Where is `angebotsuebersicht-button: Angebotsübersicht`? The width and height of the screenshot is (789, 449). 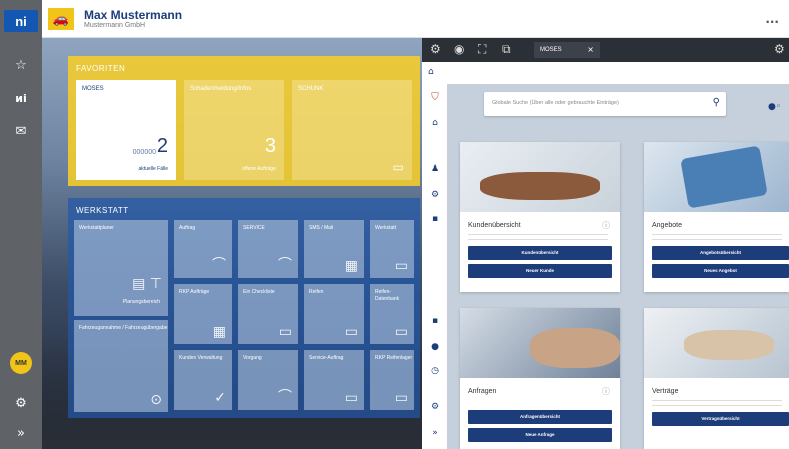
angebotsuebersicht-button: Angebotsübersicht is located at coordinates (720, 253).